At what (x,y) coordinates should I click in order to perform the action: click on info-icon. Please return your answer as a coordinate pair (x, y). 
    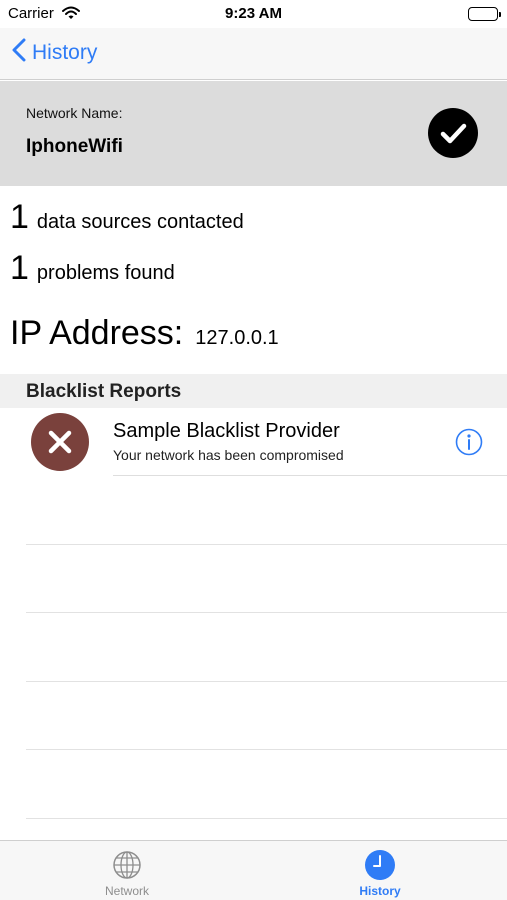
    Looking at the image, I should click on (469, 442).